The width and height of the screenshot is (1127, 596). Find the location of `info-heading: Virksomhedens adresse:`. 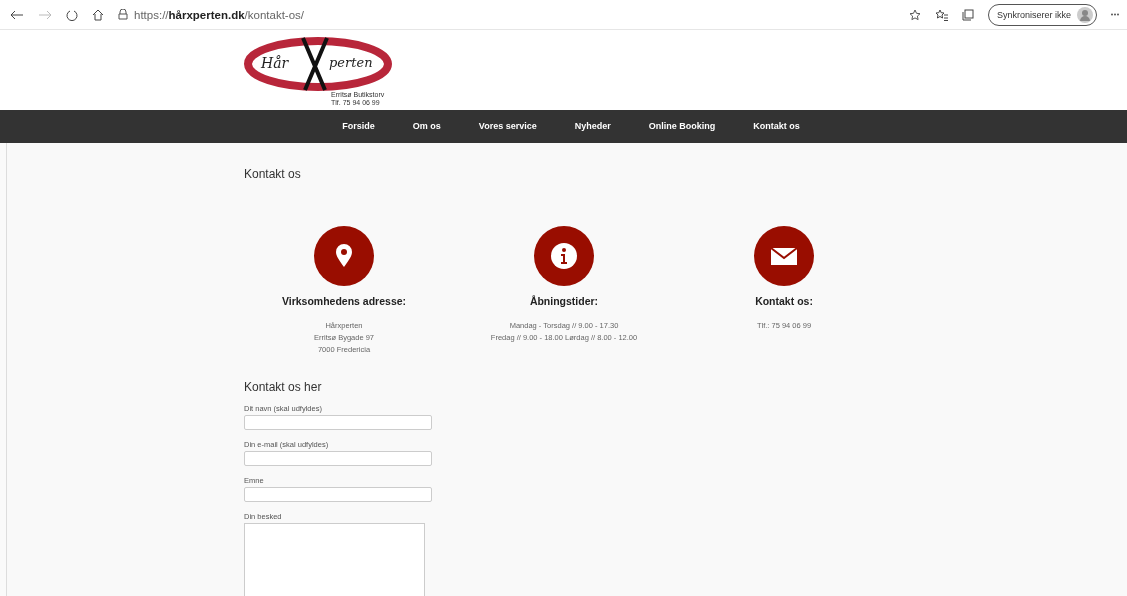

info-heading: Virksomhedens adresse: is located at coordinates (344, 301).